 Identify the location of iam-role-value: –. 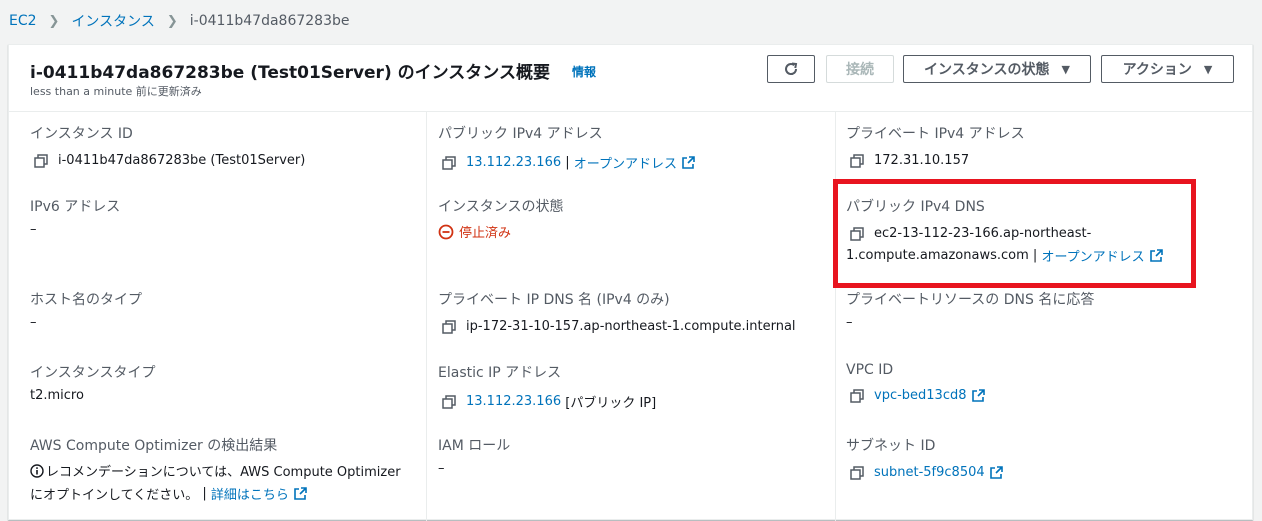
(441, 468).